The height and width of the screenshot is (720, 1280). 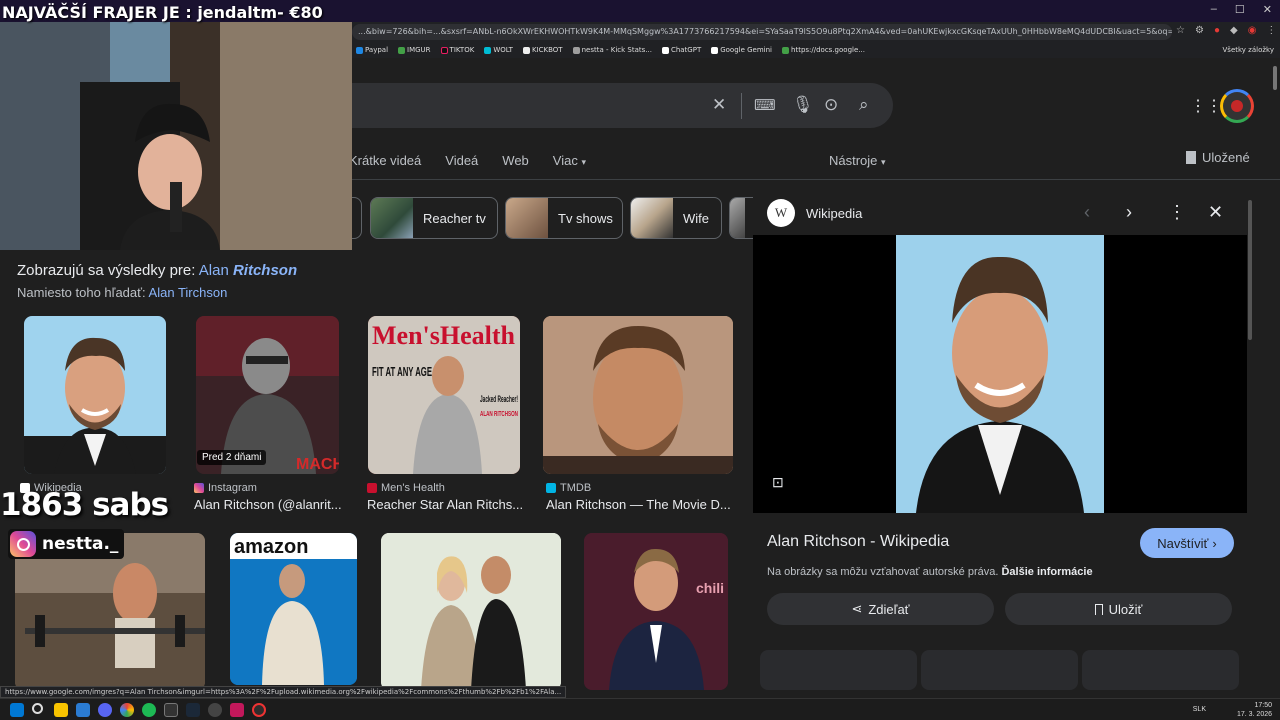 I want to click on keyboard-icon: ⌨, so click(x=765, y=105).